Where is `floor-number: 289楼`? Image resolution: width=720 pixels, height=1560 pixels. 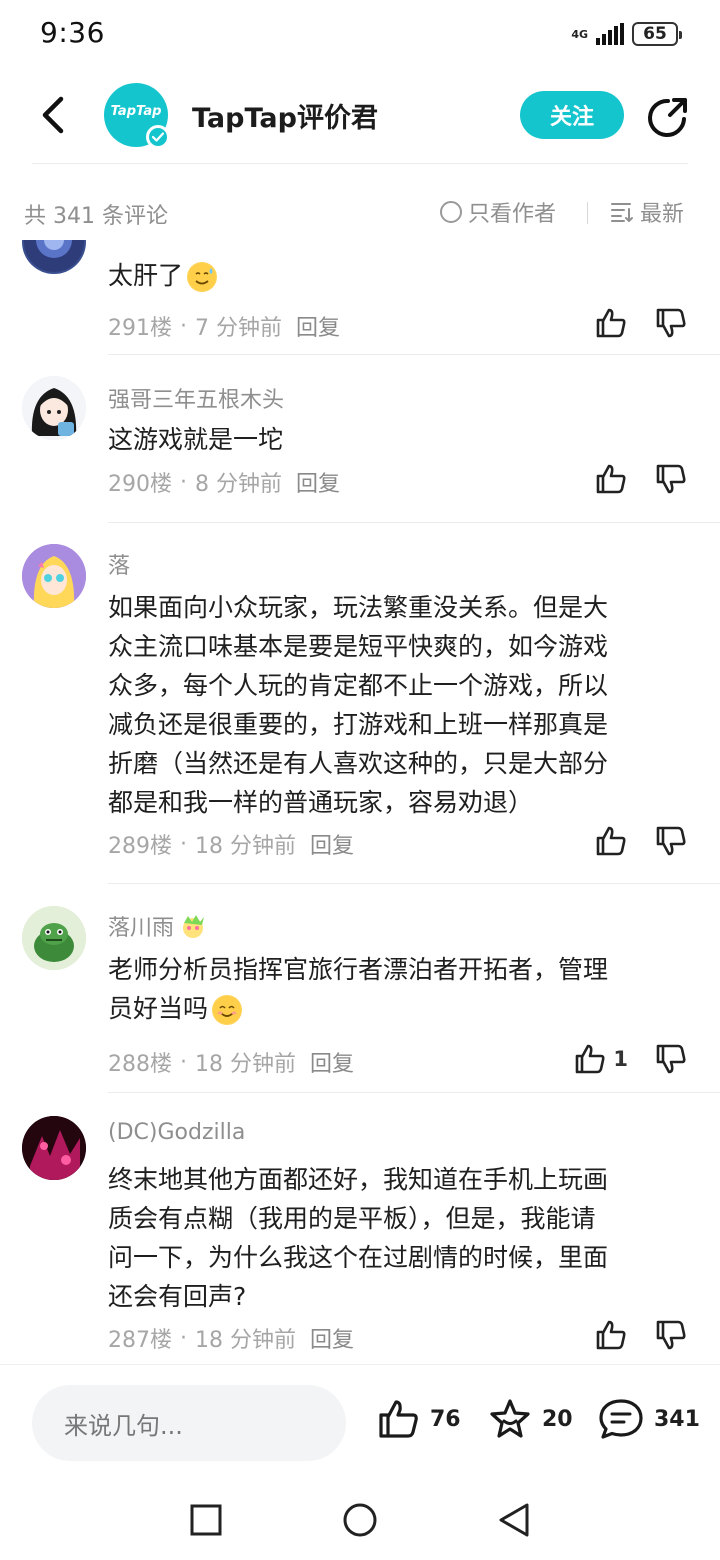
floor-number: 289楼 is located at coordinates (140, 846).